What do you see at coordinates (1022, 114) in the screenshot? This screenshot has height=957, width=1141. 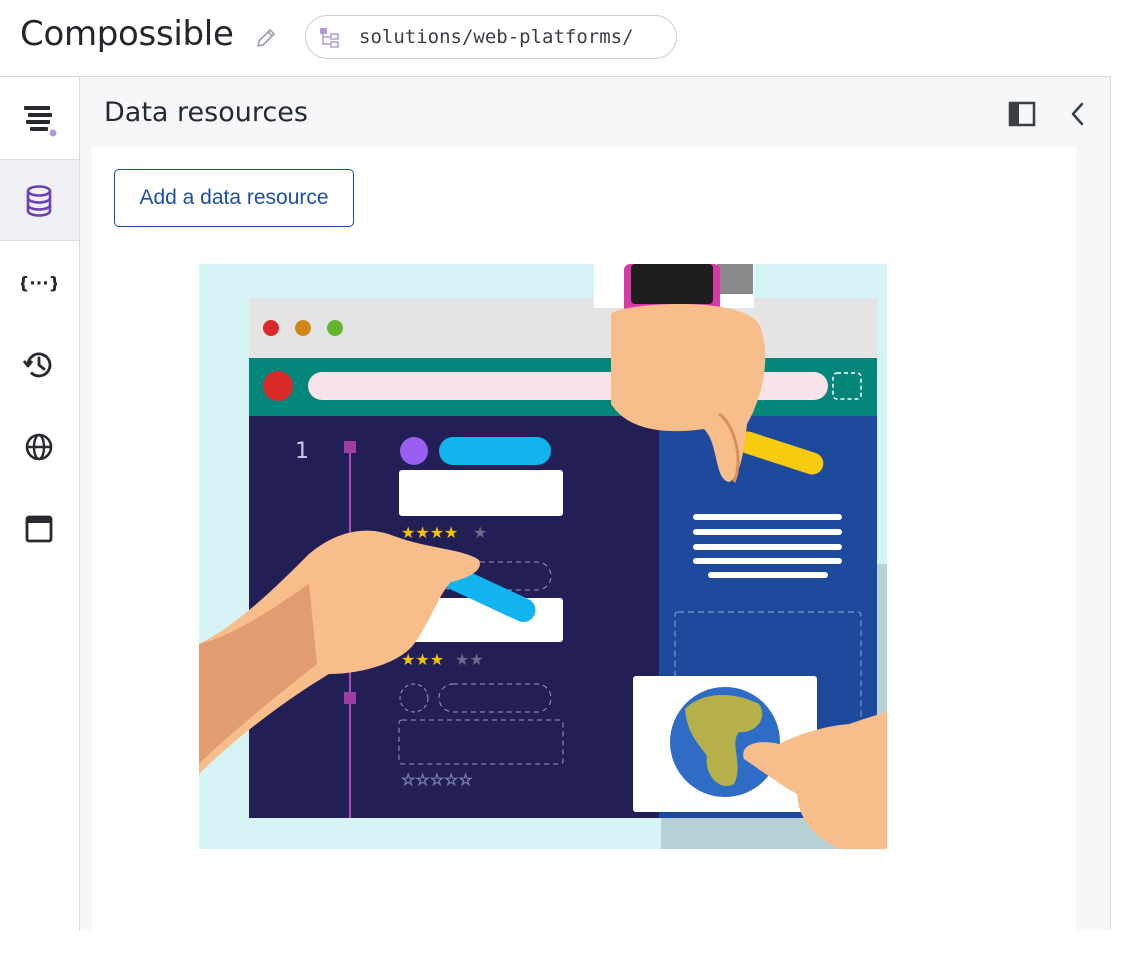 I see `panel-layout-toggle-icon` at bounding box center [1022, 114].